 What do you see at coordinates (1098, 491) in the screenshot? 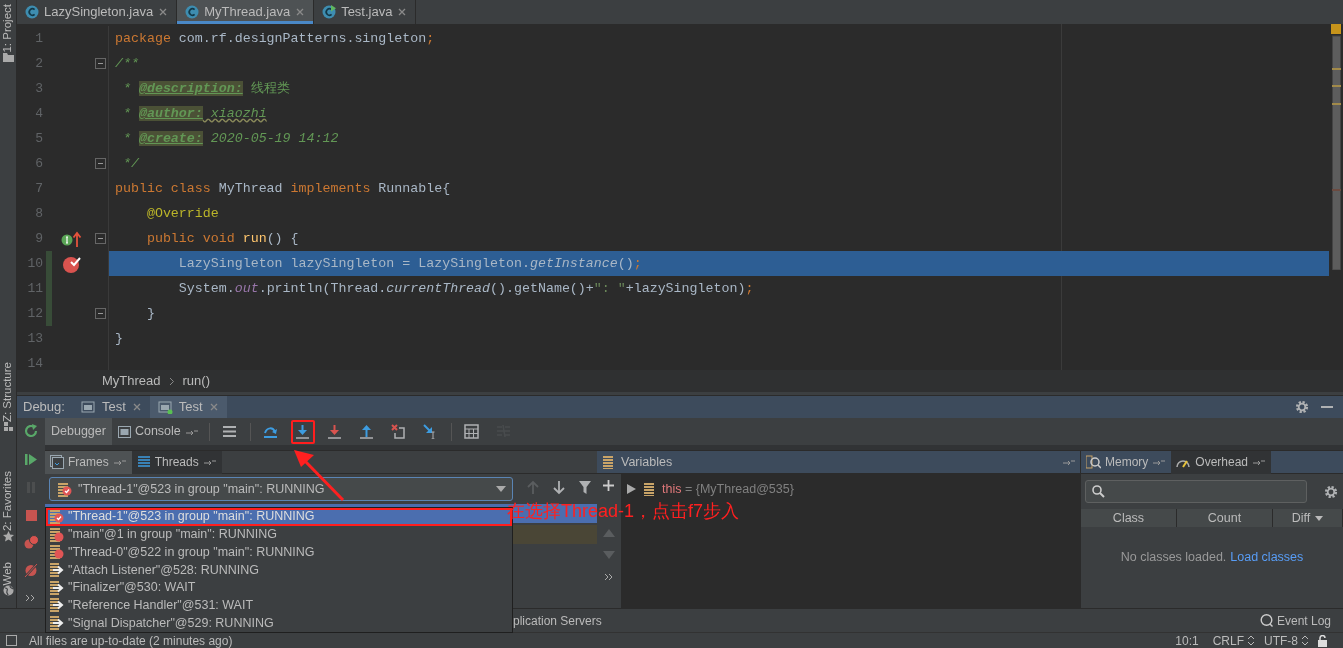
I see `search-icon` at bounding box center [1098, 491].